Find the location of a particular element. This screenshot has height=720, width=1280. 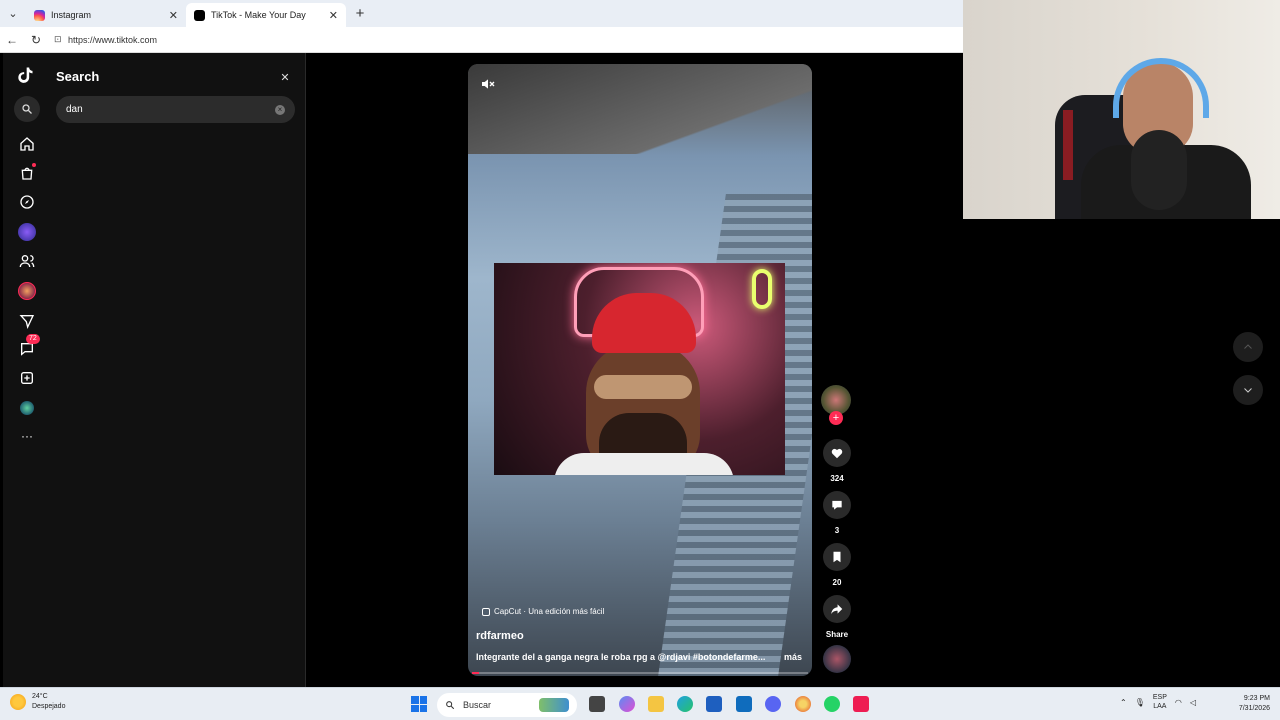

headset is located at coordinates (1161, 88).